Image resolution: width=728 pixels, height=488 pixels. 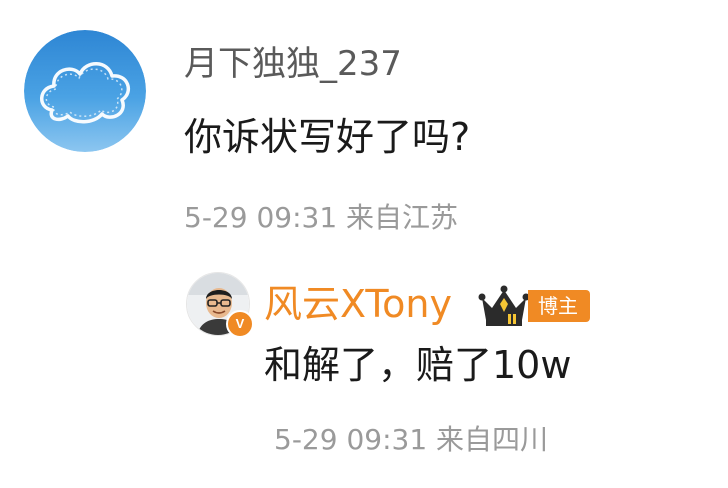 I want to click on verified-badge-icon: V, so click(x=240, y=324).